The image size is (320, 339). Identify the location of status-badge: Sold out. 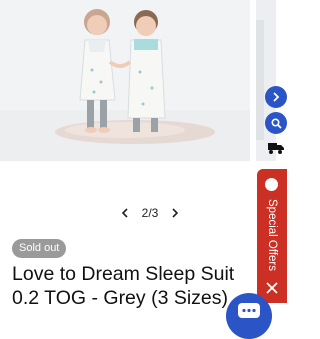
(39, 248).